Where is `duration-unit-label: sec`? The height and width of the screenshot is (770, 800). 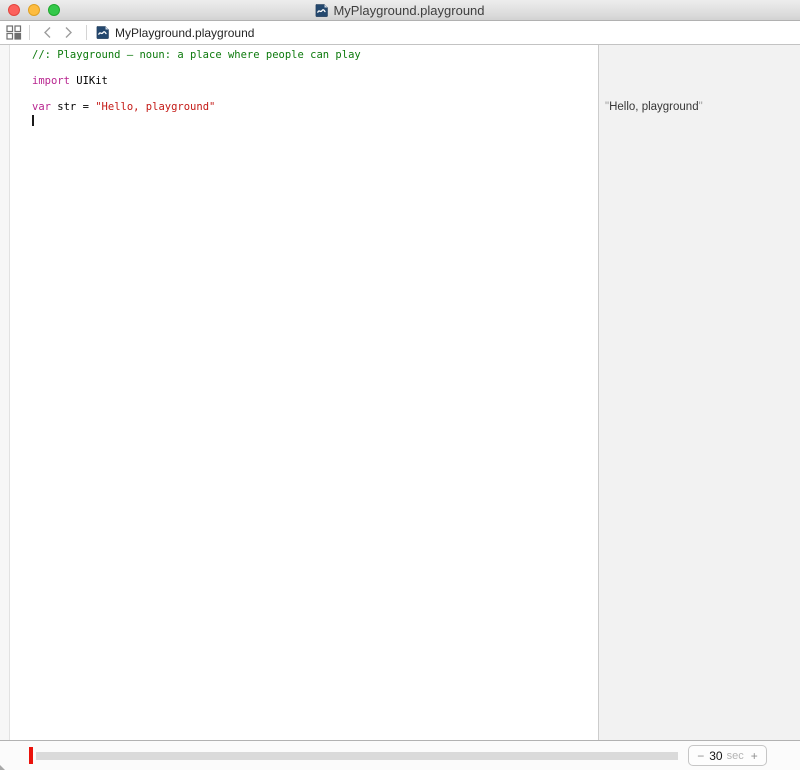
duration-unit-label: sec is located at coordinates (735, 755).